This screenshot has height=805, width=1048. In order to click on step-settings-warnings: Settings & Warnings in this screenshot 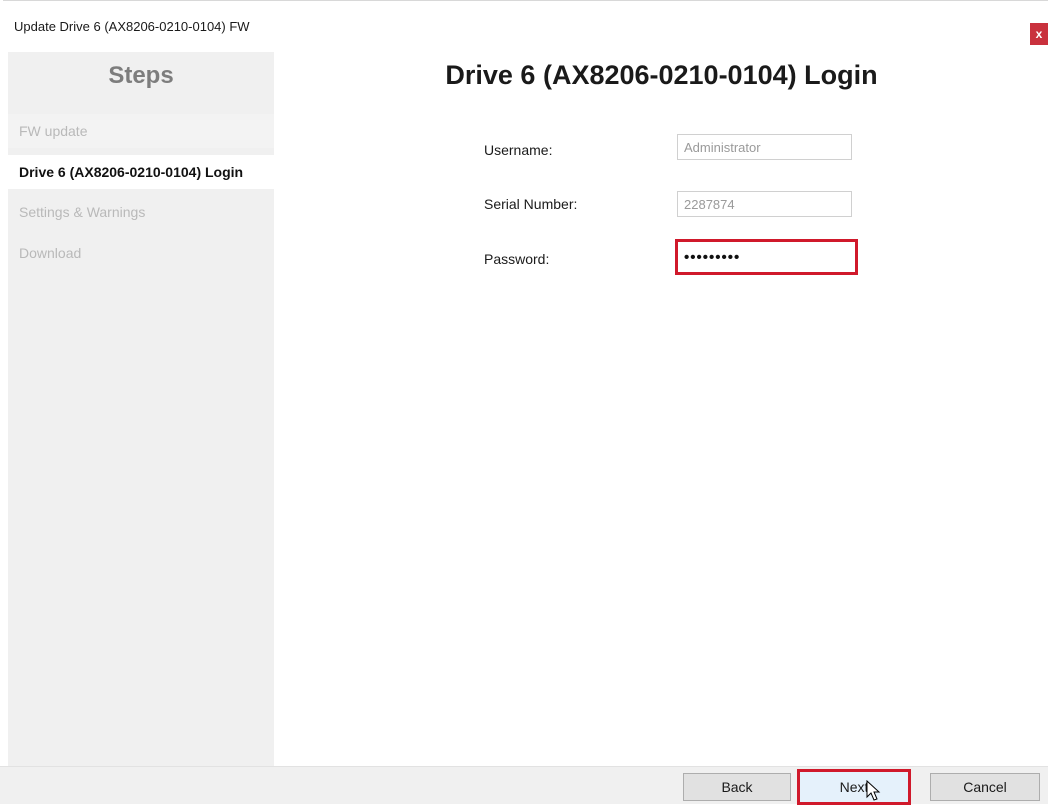, I will do `click(141, 212)`.